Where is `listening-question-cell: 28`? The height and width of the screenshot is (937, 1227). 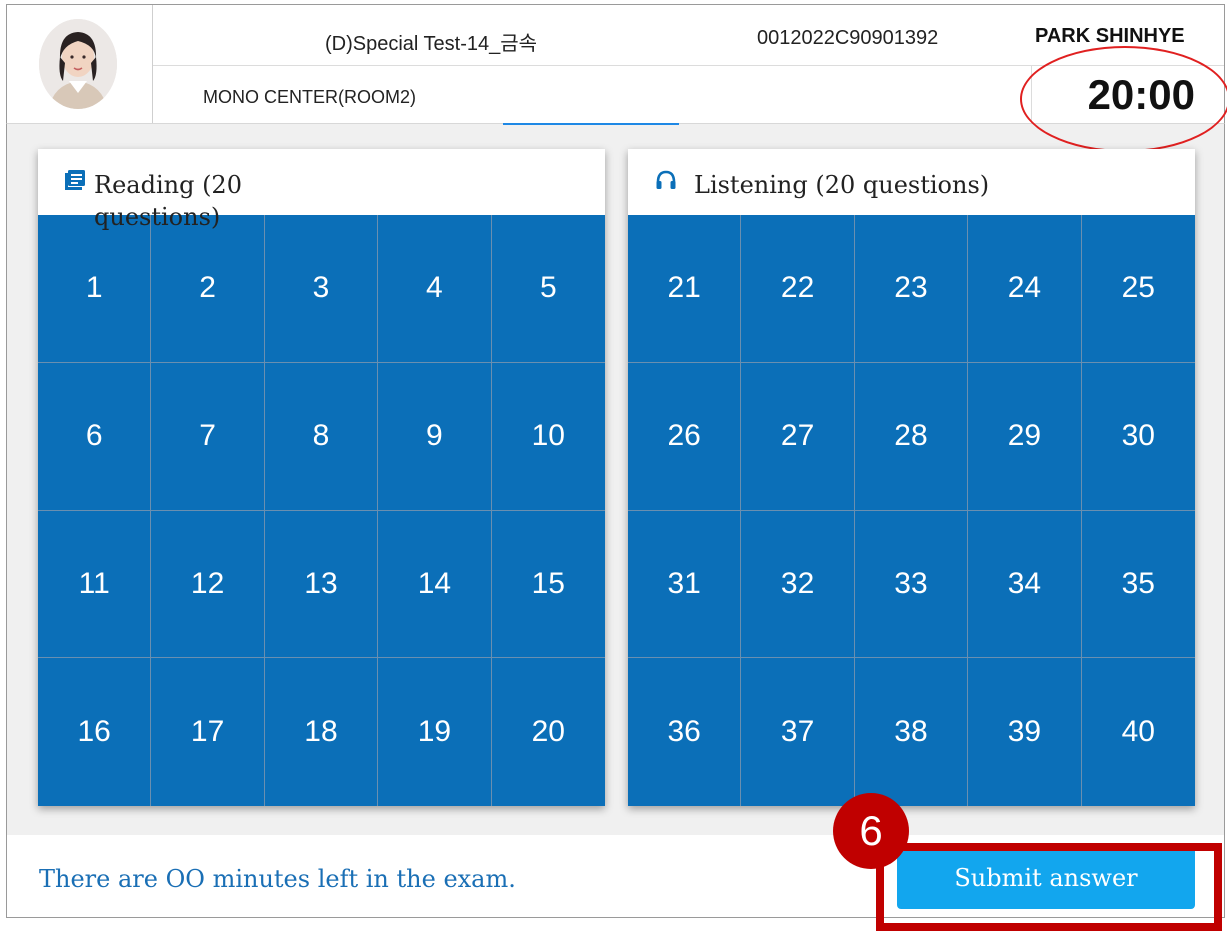
listening-question-cell: 28 is located at coordinates (911, 436).